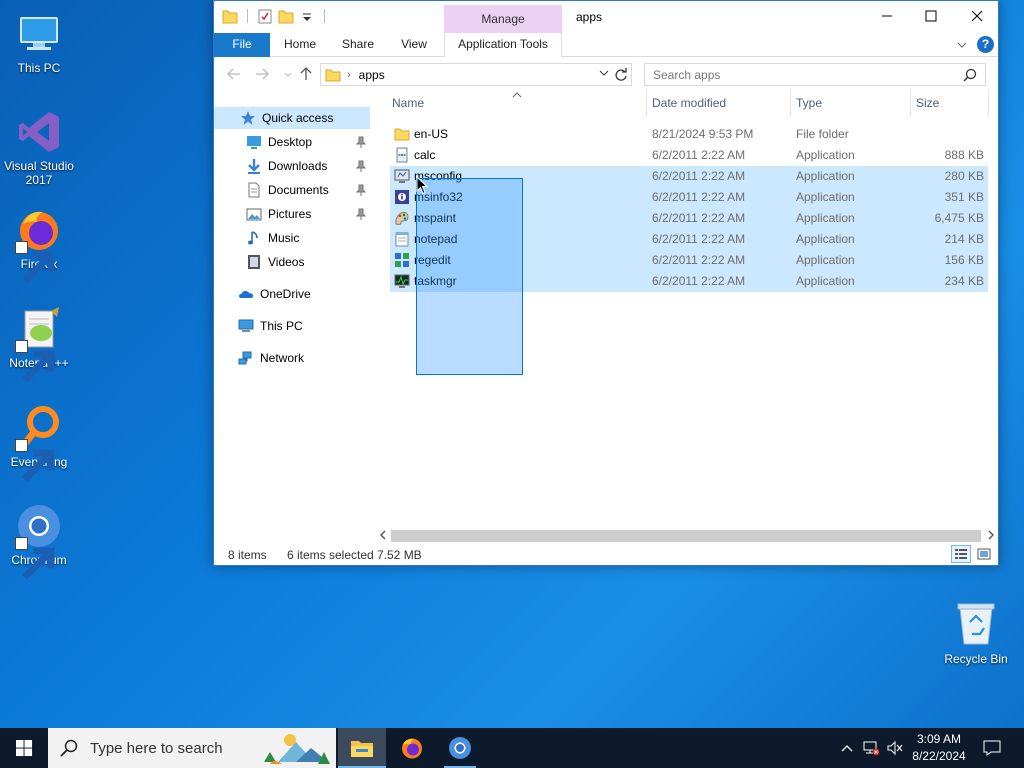  What do you see at coordinates (606, 45) in the screenshot?
I see `ribbon-tabs: File Home Share View Application Tools ?` at bounding box center [606, 45].